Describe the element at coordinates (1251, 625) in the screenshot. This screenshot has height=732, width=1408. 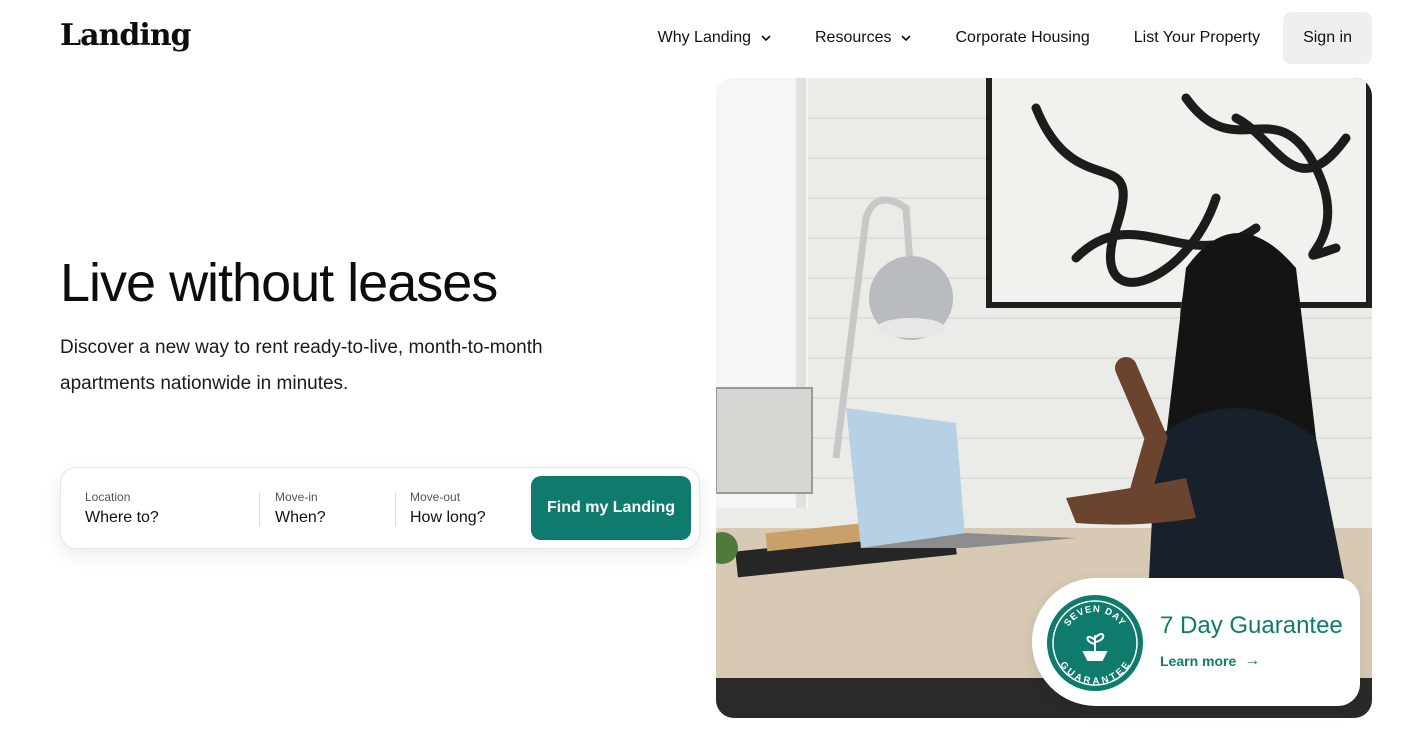
I see `guarantee-title: 7 Day Guarantee` at that location.